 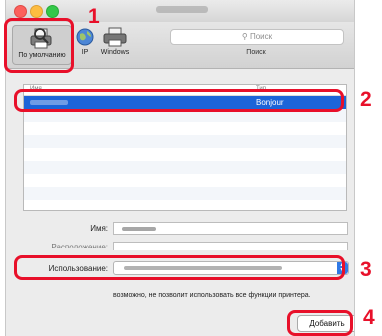 What do you see at coordinates (99, 228) in the screenshot?
I see `name-label: Имя:` at bounding box center [99, 228].